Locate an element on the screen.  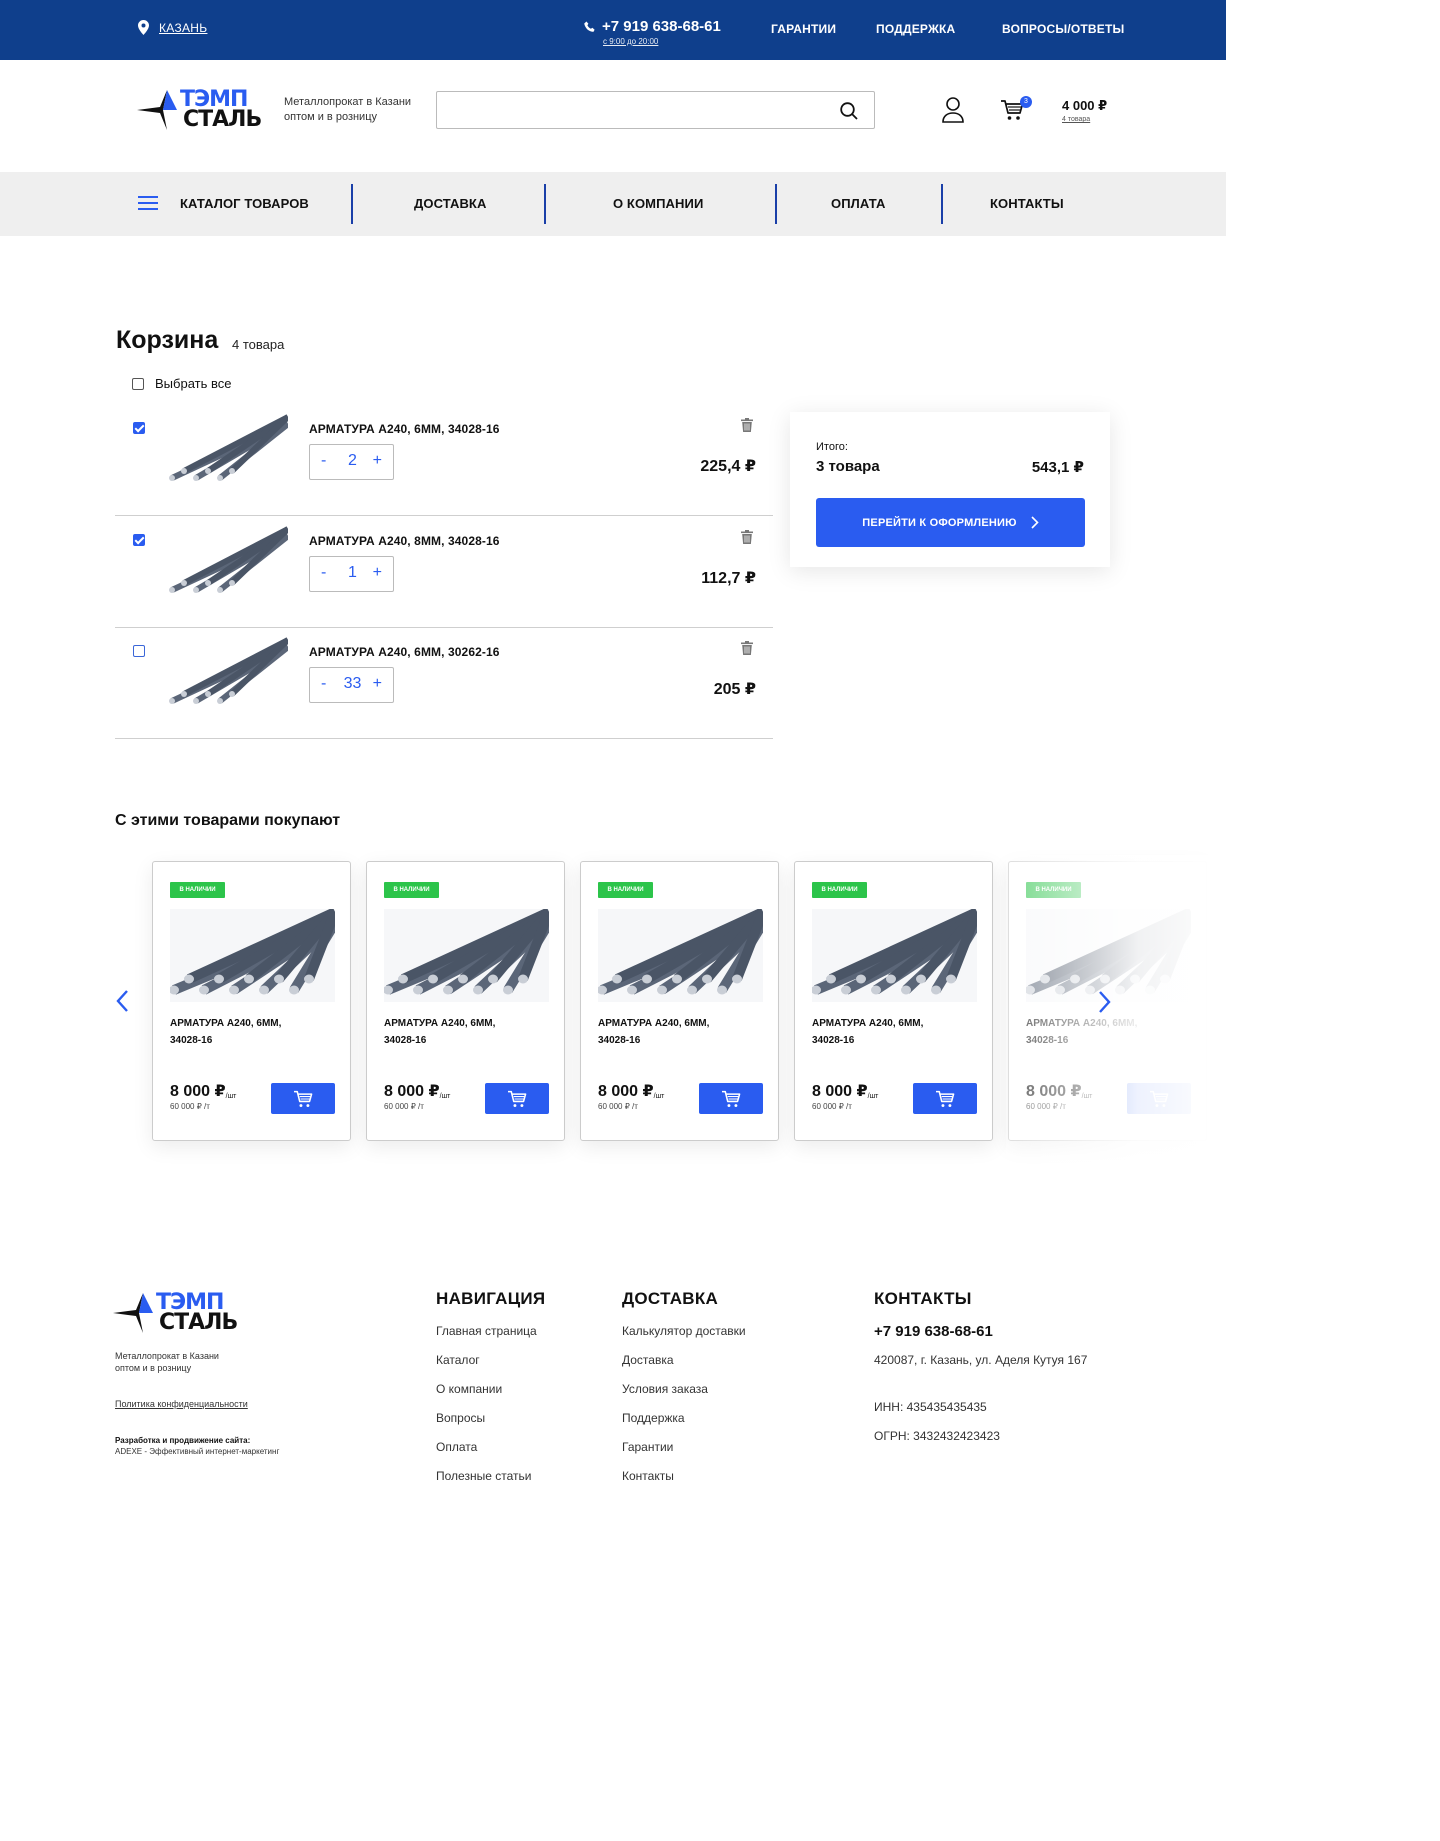
nav-catalog: КАТАЛОГ ТОВАРОВ is located at coordinates (244, 203).